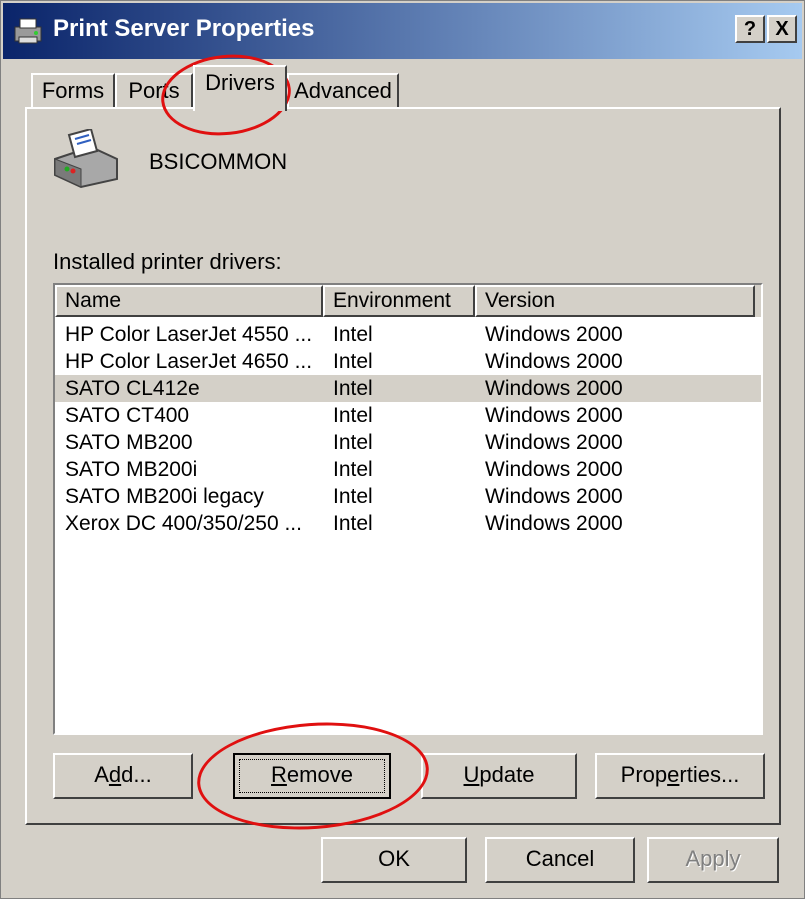  I want to click on driver-name: SATO CL412e, so click(132, 388).